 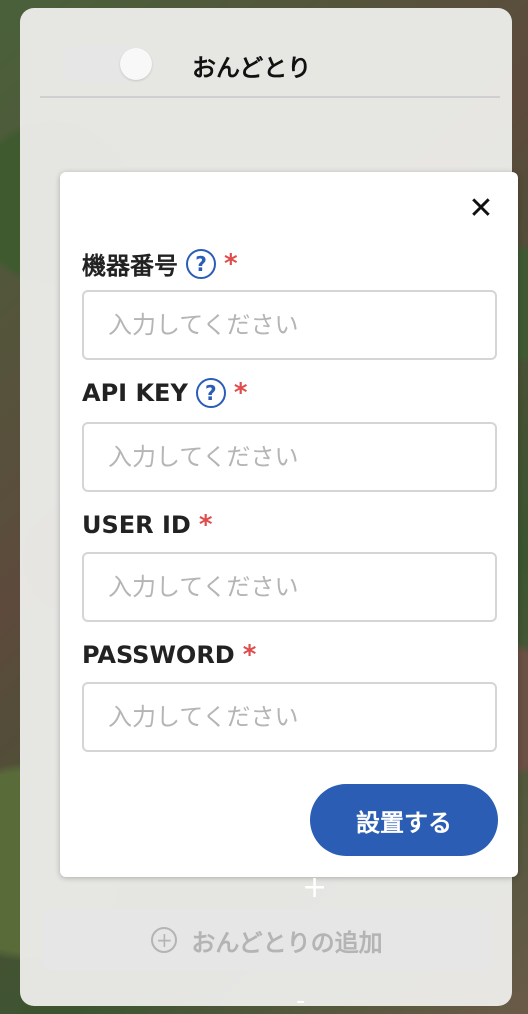 I want to click on api-key-input, so click(x=289, y=457).